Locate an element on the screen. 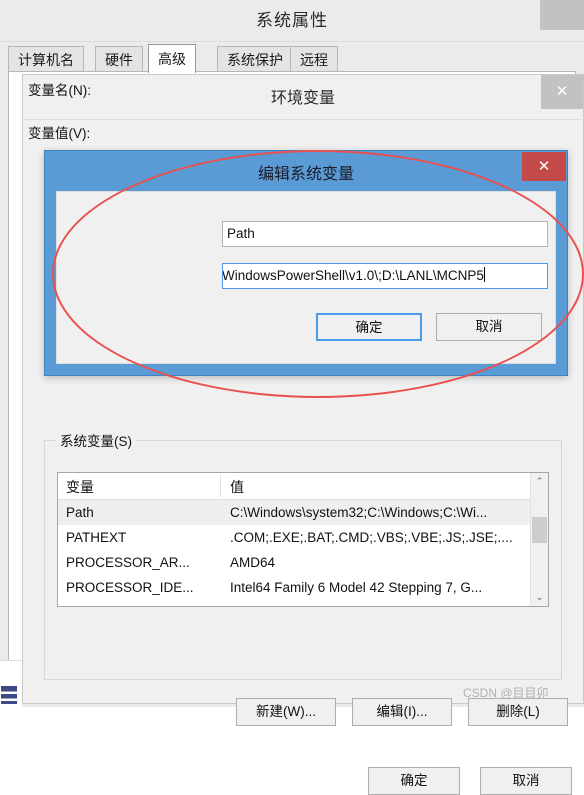  variable-value-input: WindowsPowerShell\v1.0\;D:\LANL\MCNP5 is located at coordinates (385, 276).